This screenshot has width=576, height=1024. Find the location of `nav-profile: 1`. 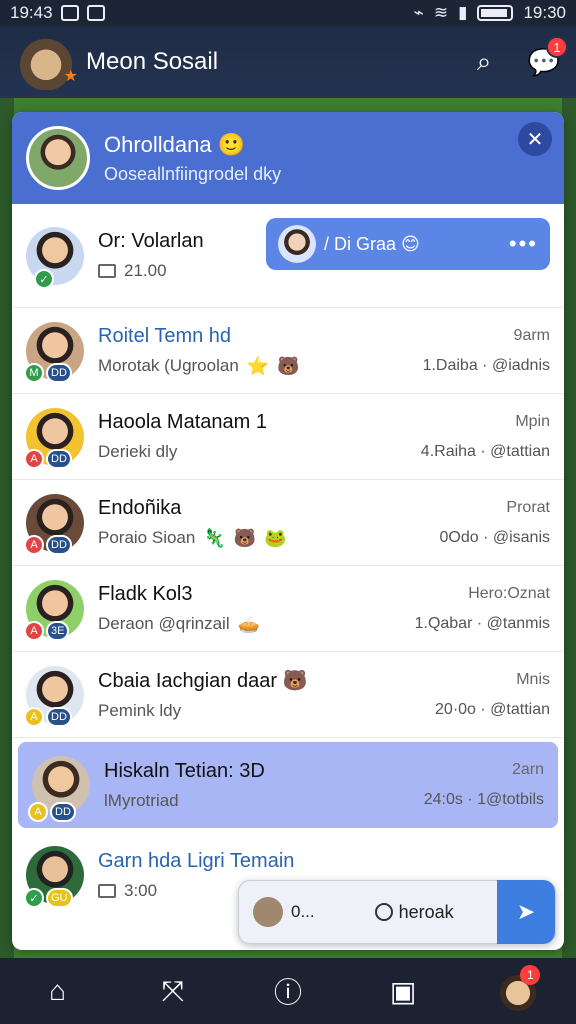

nav-profile: 1 is located at coordinates (518, 990).